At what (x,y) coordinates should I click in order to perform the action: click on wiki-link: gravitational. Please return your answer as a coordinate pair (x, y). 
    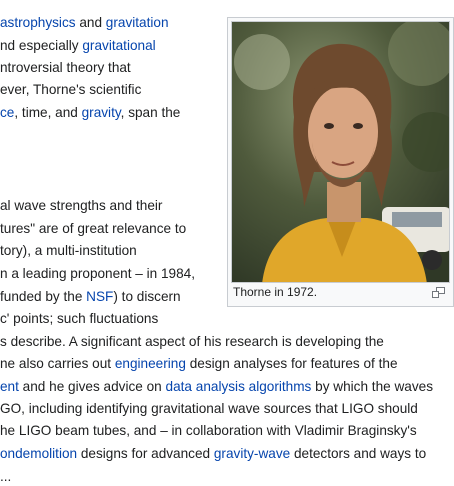
    Looking at the image, I should click on (118, 45).